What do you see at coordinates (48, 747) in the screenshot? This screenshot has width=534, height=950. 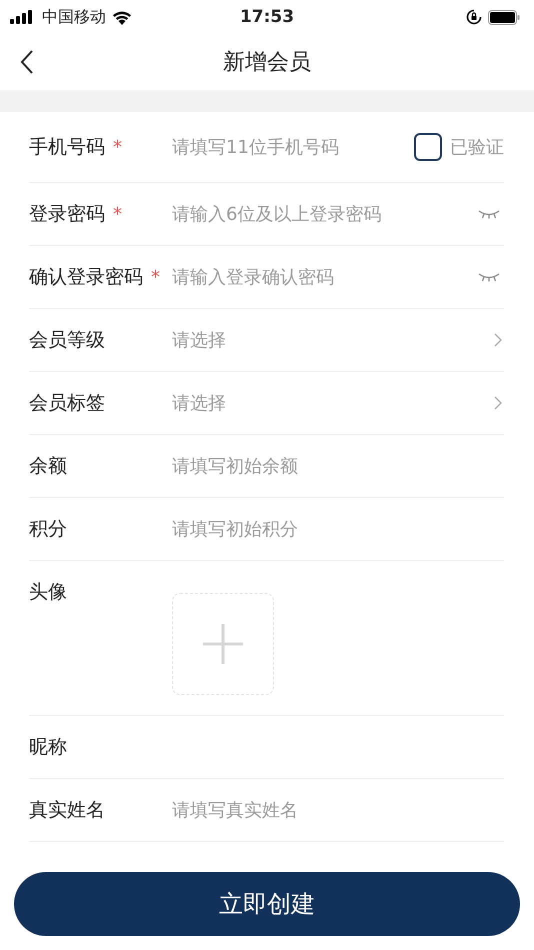 I see `field-label: 昵称` at bounding box center [48, 747].